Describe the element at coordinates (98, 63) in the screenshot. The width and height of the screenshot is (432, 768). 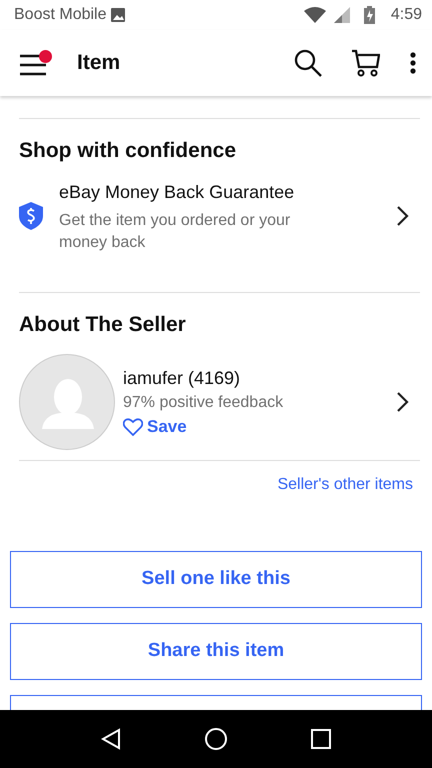
I see `page-title: Item` at that location.